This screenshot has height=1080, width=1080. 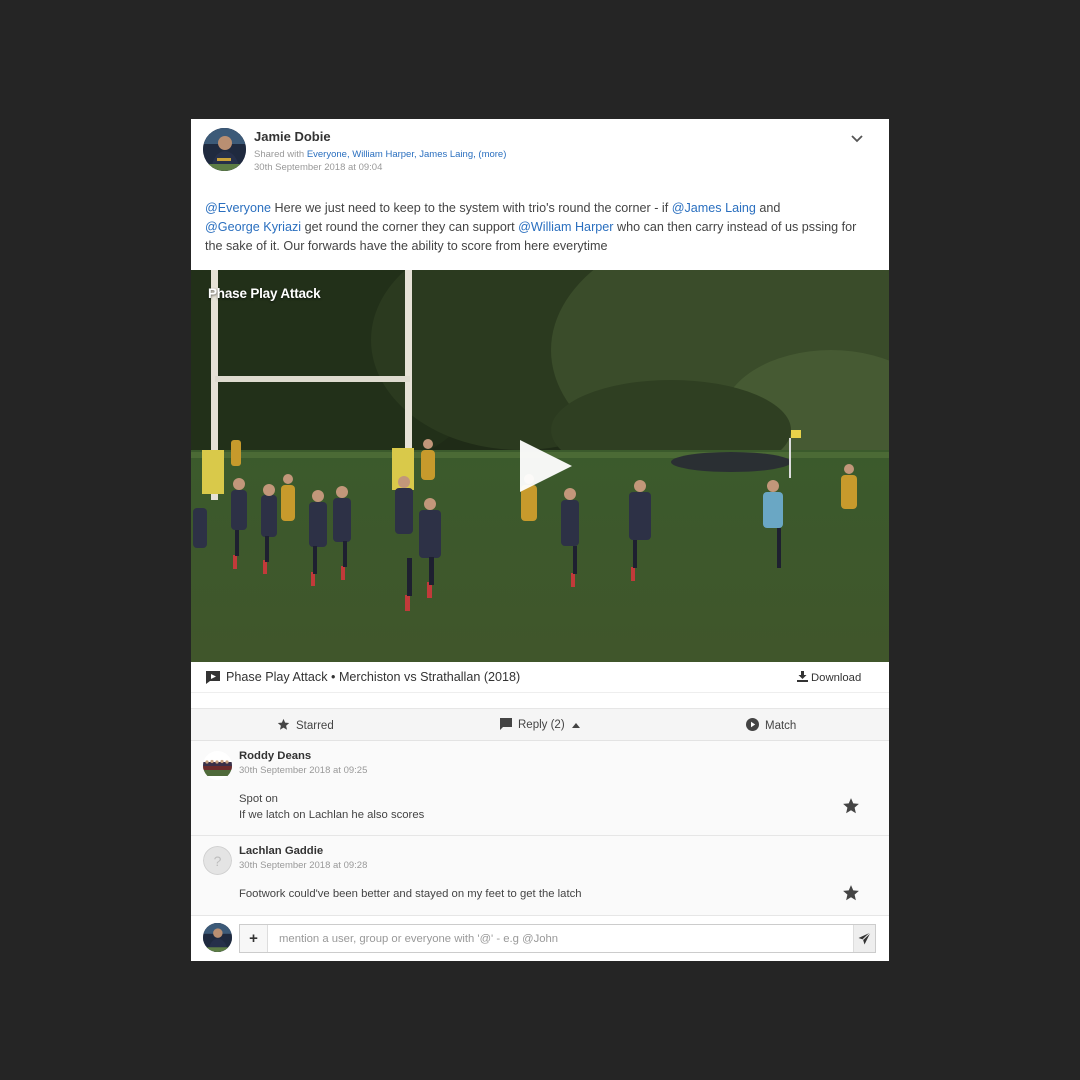 I want to click on action-bar: Starred Reply (2) Match, so click(x=540, y=724).